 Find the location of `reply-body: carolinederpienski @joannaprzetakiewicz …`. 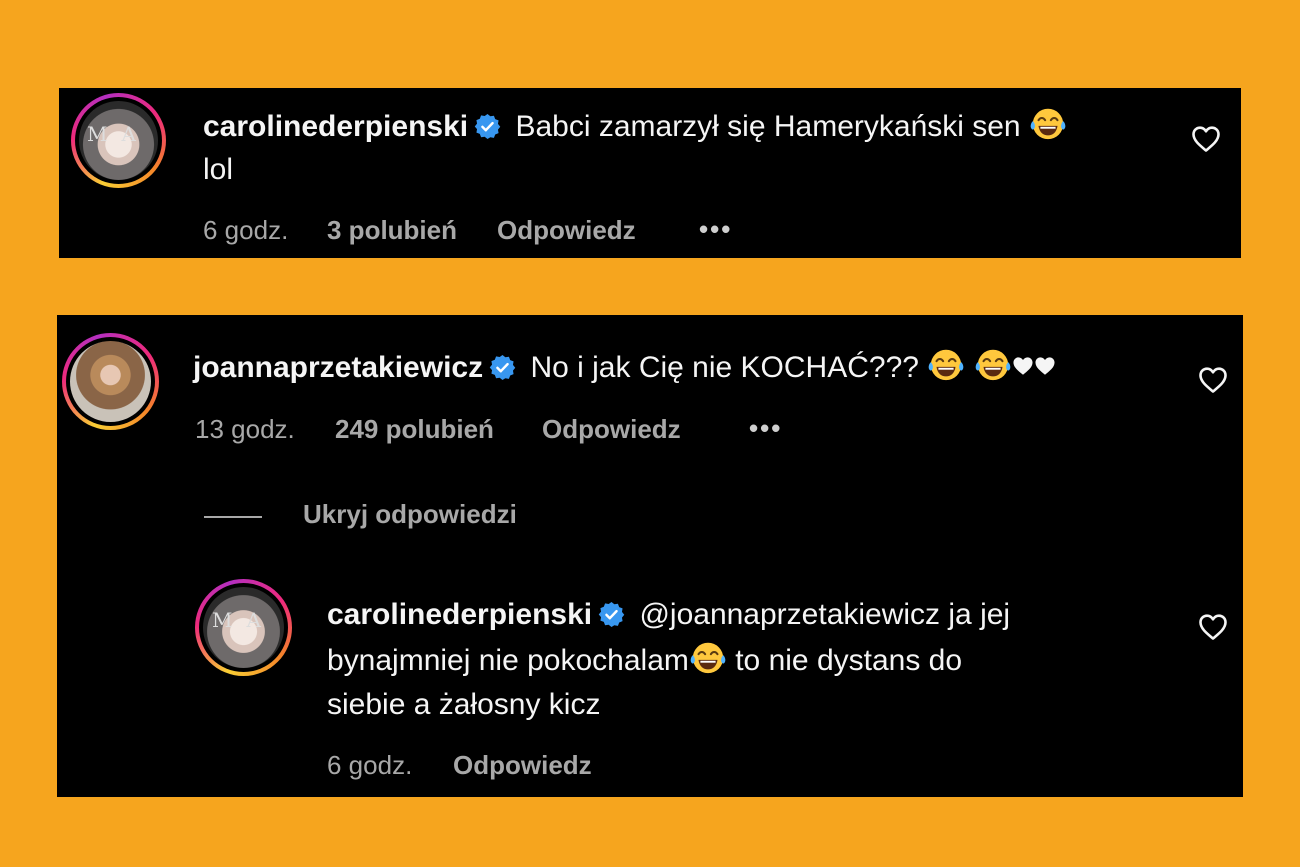

reply-body: carolinederpienski @joannaprzetakiewicz … is located at coordinates (668, 615).